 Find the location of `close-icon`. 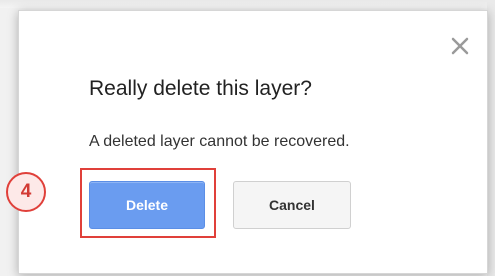

close-icon is located at coordinates (460, 46).